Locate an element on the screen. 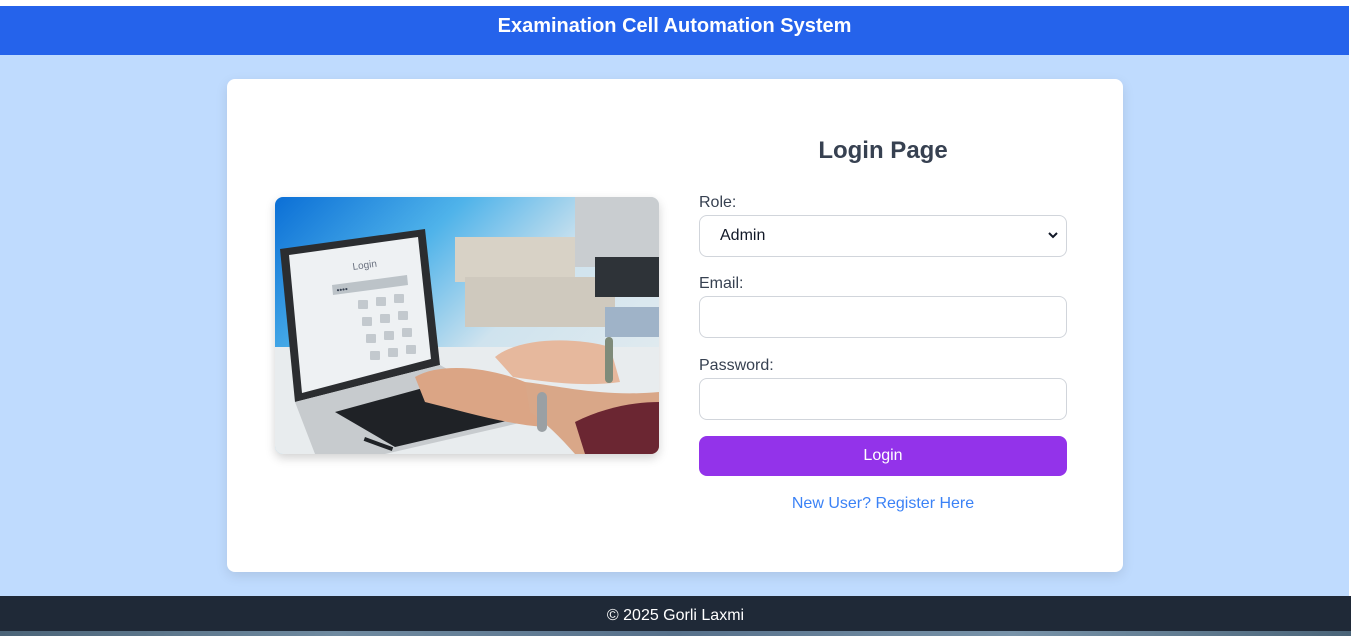 The image size is (1351, 636). laptop-login-photo: Login •••• is located at coordinates (467, 325).